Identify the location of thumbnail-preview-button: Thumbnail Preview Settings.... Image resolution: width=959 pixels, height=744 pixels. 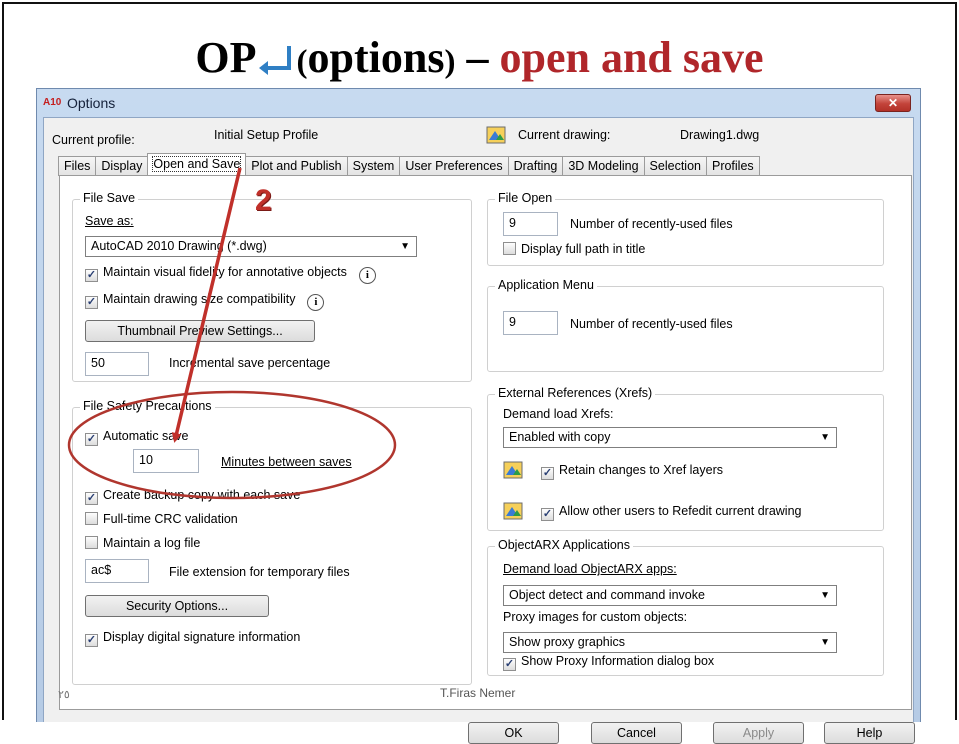
(200, 331).